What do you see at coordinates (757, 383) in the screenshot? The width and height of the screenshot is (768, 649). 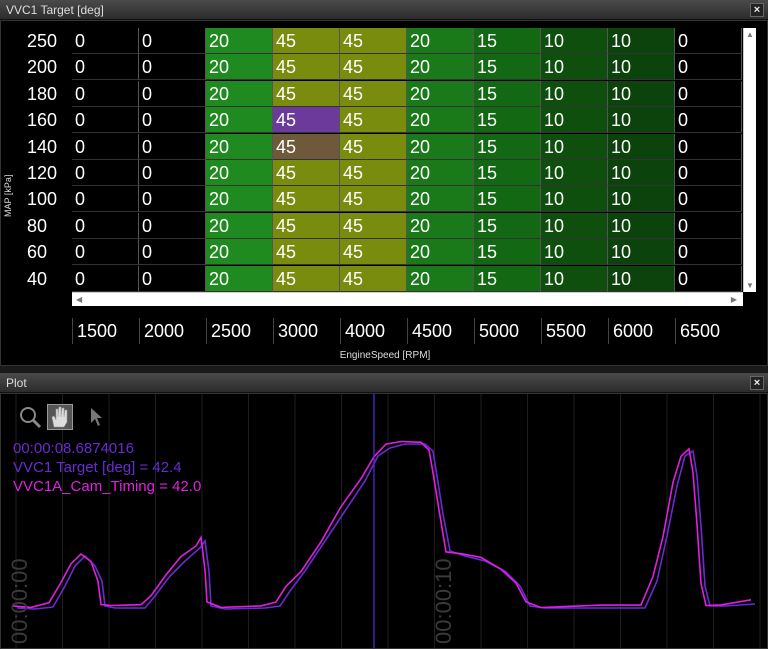 I see `plot-panel-close-button: ×` at bounding box center [757, 383].